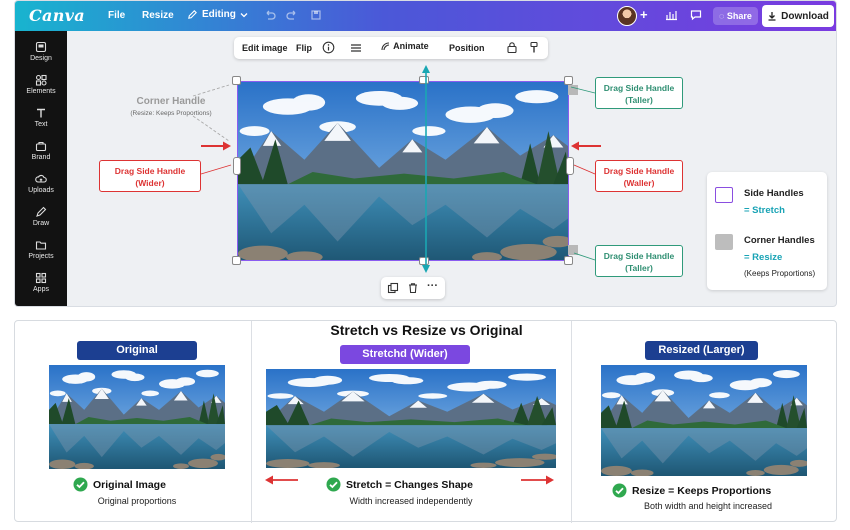  What do you see at coordinates (432, 286) in the screenshot?
I see `more-options-icon: ···` at bounding box center [432, 286].